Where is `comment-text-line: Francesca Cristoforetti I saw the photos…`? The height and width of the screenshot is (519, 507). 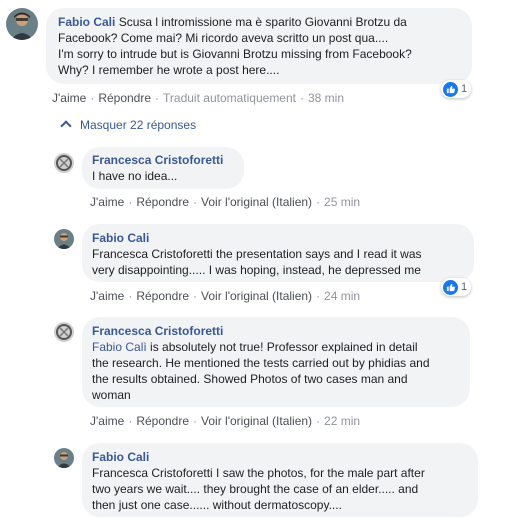 comment-text-line: Francesca Cristoforetti I saw the photos… is located at coordinates (258, 473).